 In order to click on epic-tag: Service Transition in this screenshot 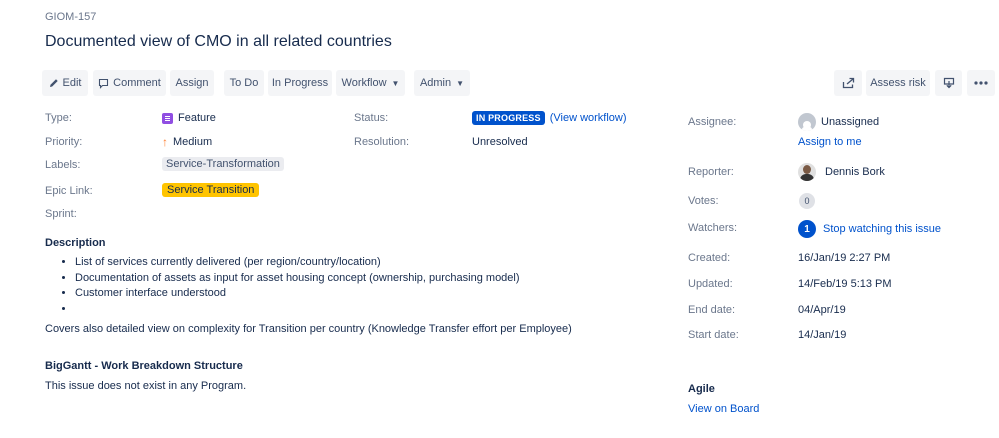, I will do `click(211, 190)`.